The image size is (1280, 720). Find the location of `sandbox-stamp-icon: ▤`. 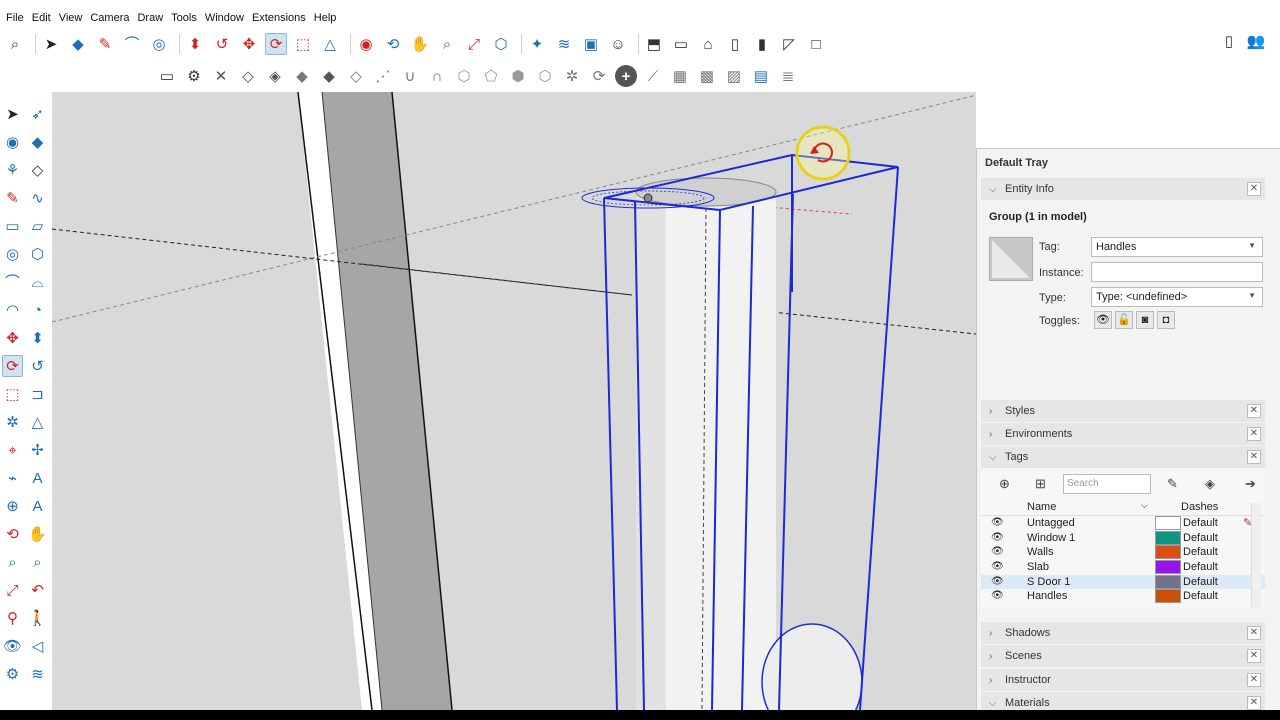

sandbox-stamp-icon: ▤ is located at coordinates (761, 76).